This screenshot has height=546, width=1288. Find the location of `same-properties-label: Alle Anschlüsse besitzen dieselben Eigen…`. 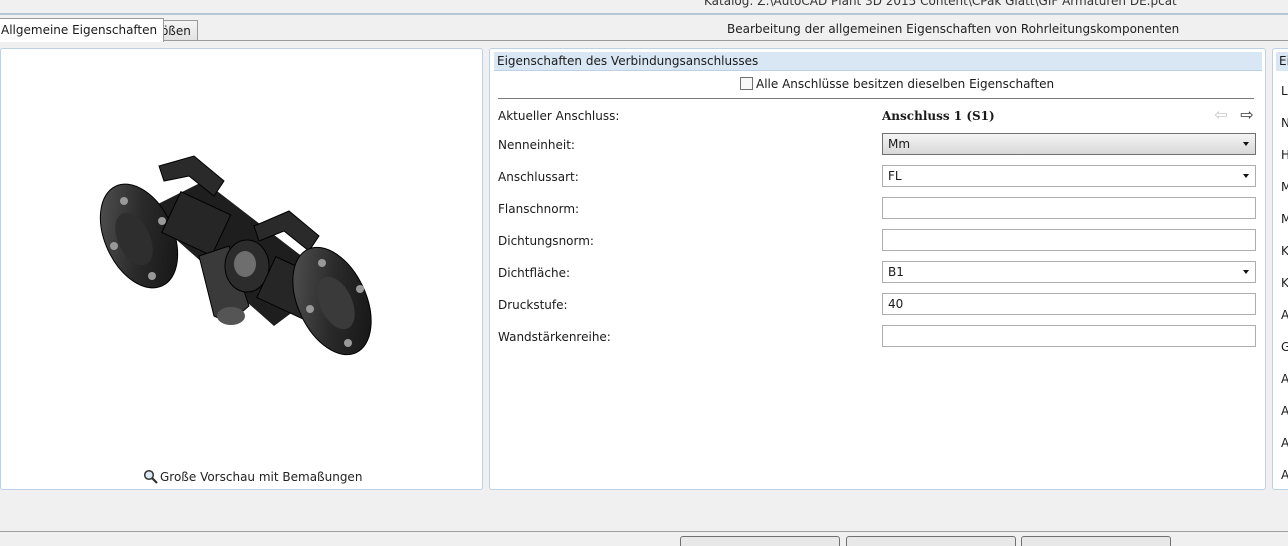

same-properties-label: Alle Anschlüsse besitzen dieselben Eigen… is located at coordinates (905, 84).